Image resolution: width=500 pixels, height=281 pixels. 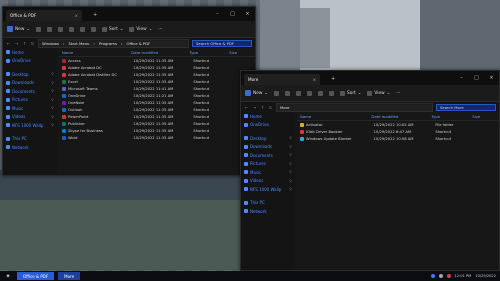 What do you see at coordinates (157, 81) in the screenshot?
I see `file-row: Excel 10/29/2022 11:35 AM Shortcut` at bounding box center [157, 81].